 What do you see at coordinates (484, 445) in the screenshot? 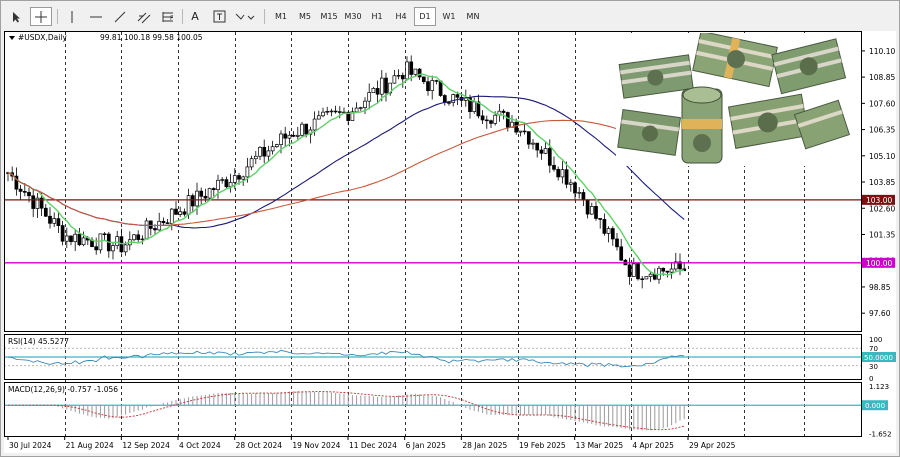
I see `date-tick-label: 28 Jan 2025` at bounding box center [484, 445].